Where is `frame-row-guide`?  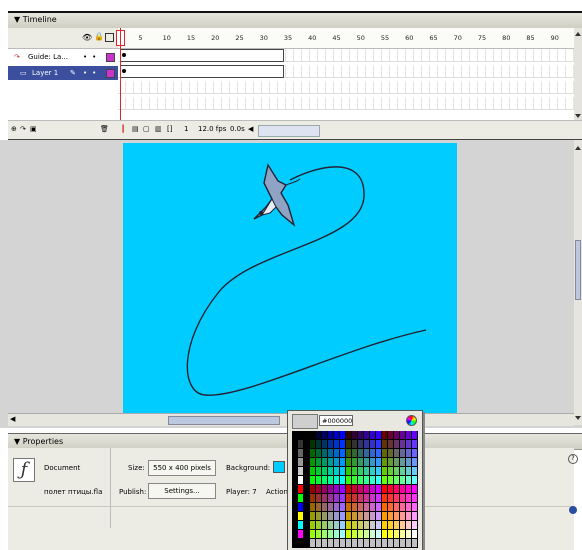 frame-row-guide is located at coordinates (346, 55).